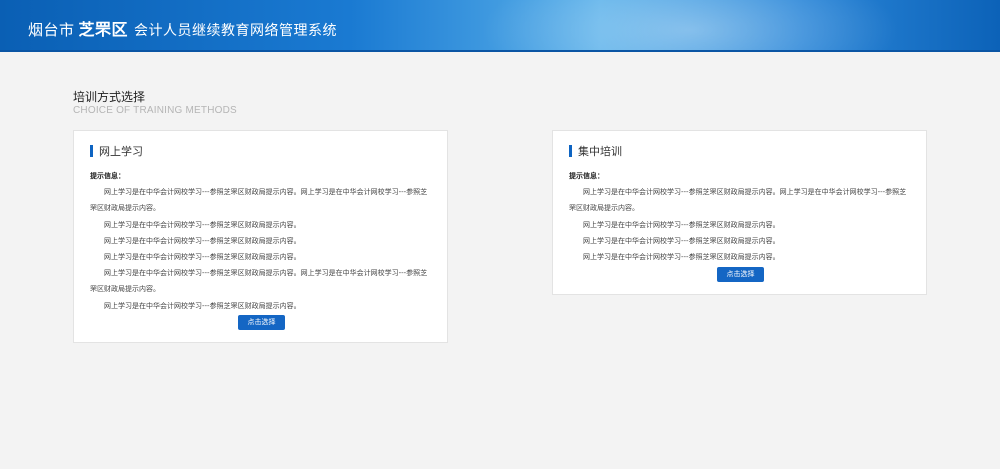 The image size is (1000, 469). What do you see at coordinates (121, 151) in the screenshot?
I see `card-title: 网上学习` at bounding box center [121, 151].